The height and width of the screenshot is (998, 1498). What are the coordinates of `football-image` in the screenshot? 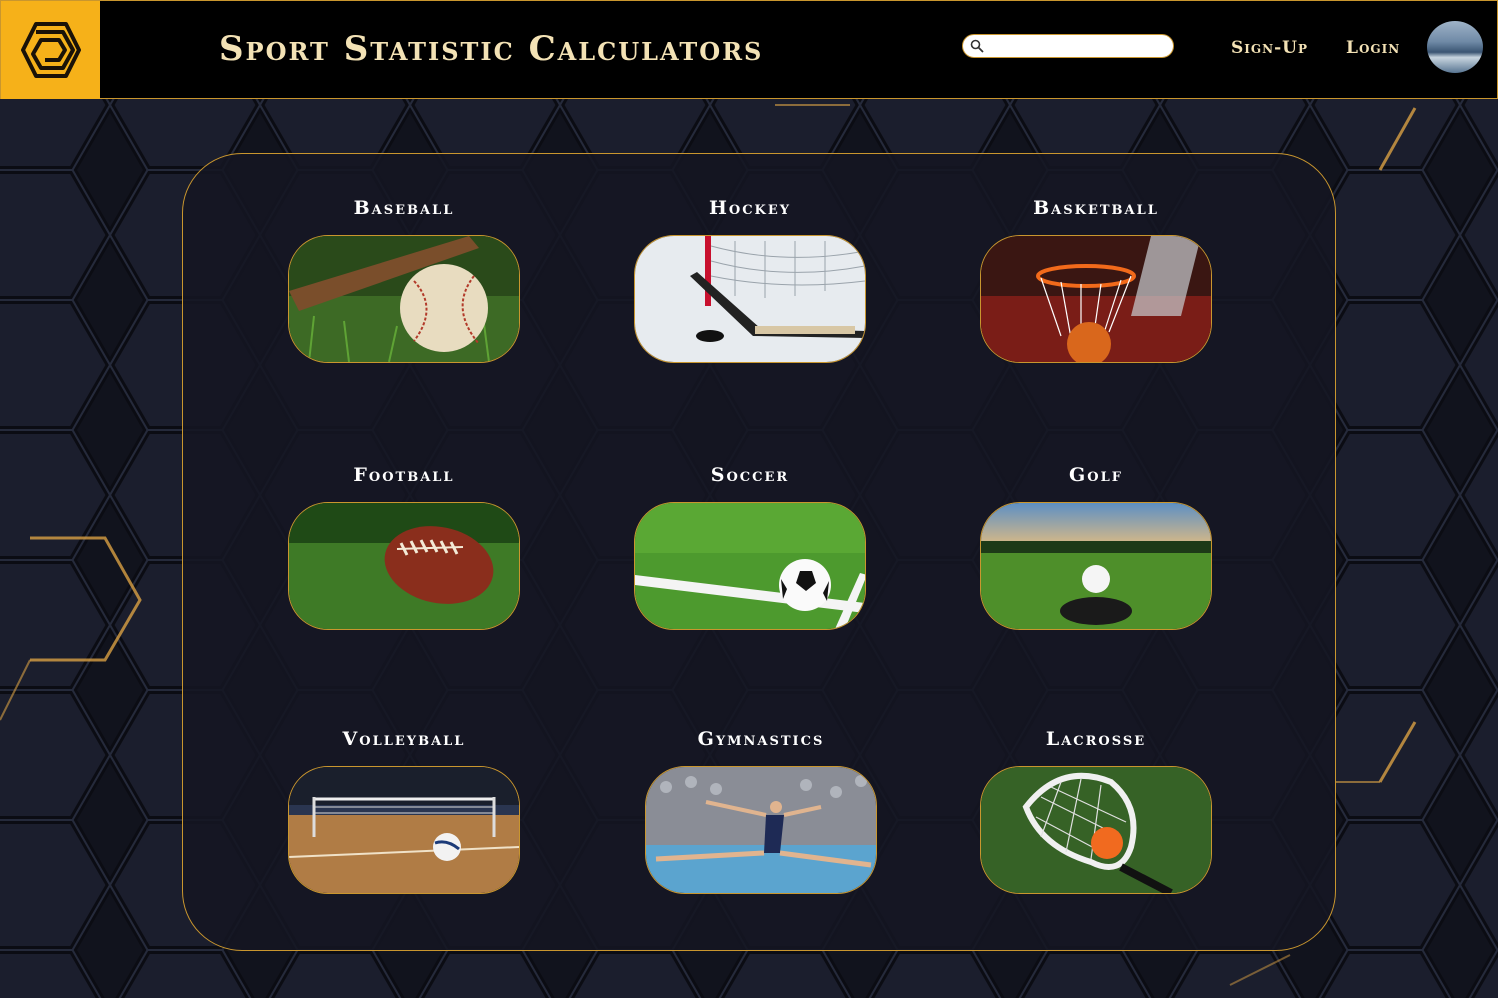 It's located at (404, 566).